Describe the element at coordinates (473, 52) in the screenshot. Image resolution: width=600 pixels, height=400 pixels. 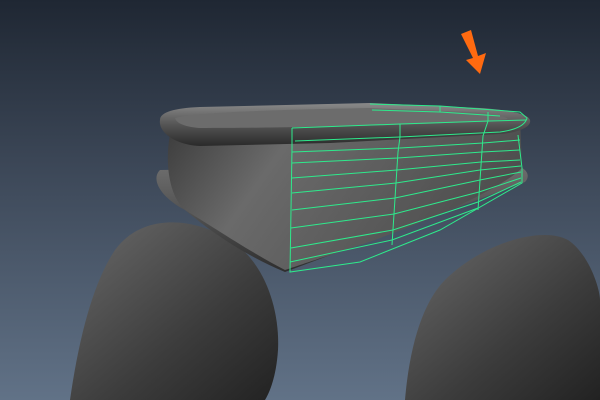
I see `arrow-down-icon` at that location.